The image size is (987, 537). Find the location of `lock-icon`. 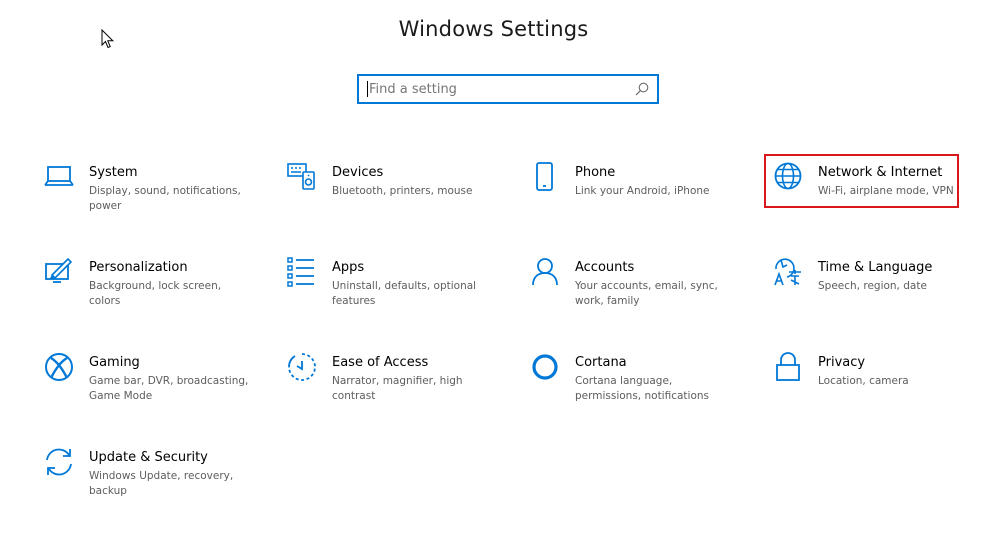

lock-icon is located at coordinates (788, 367).